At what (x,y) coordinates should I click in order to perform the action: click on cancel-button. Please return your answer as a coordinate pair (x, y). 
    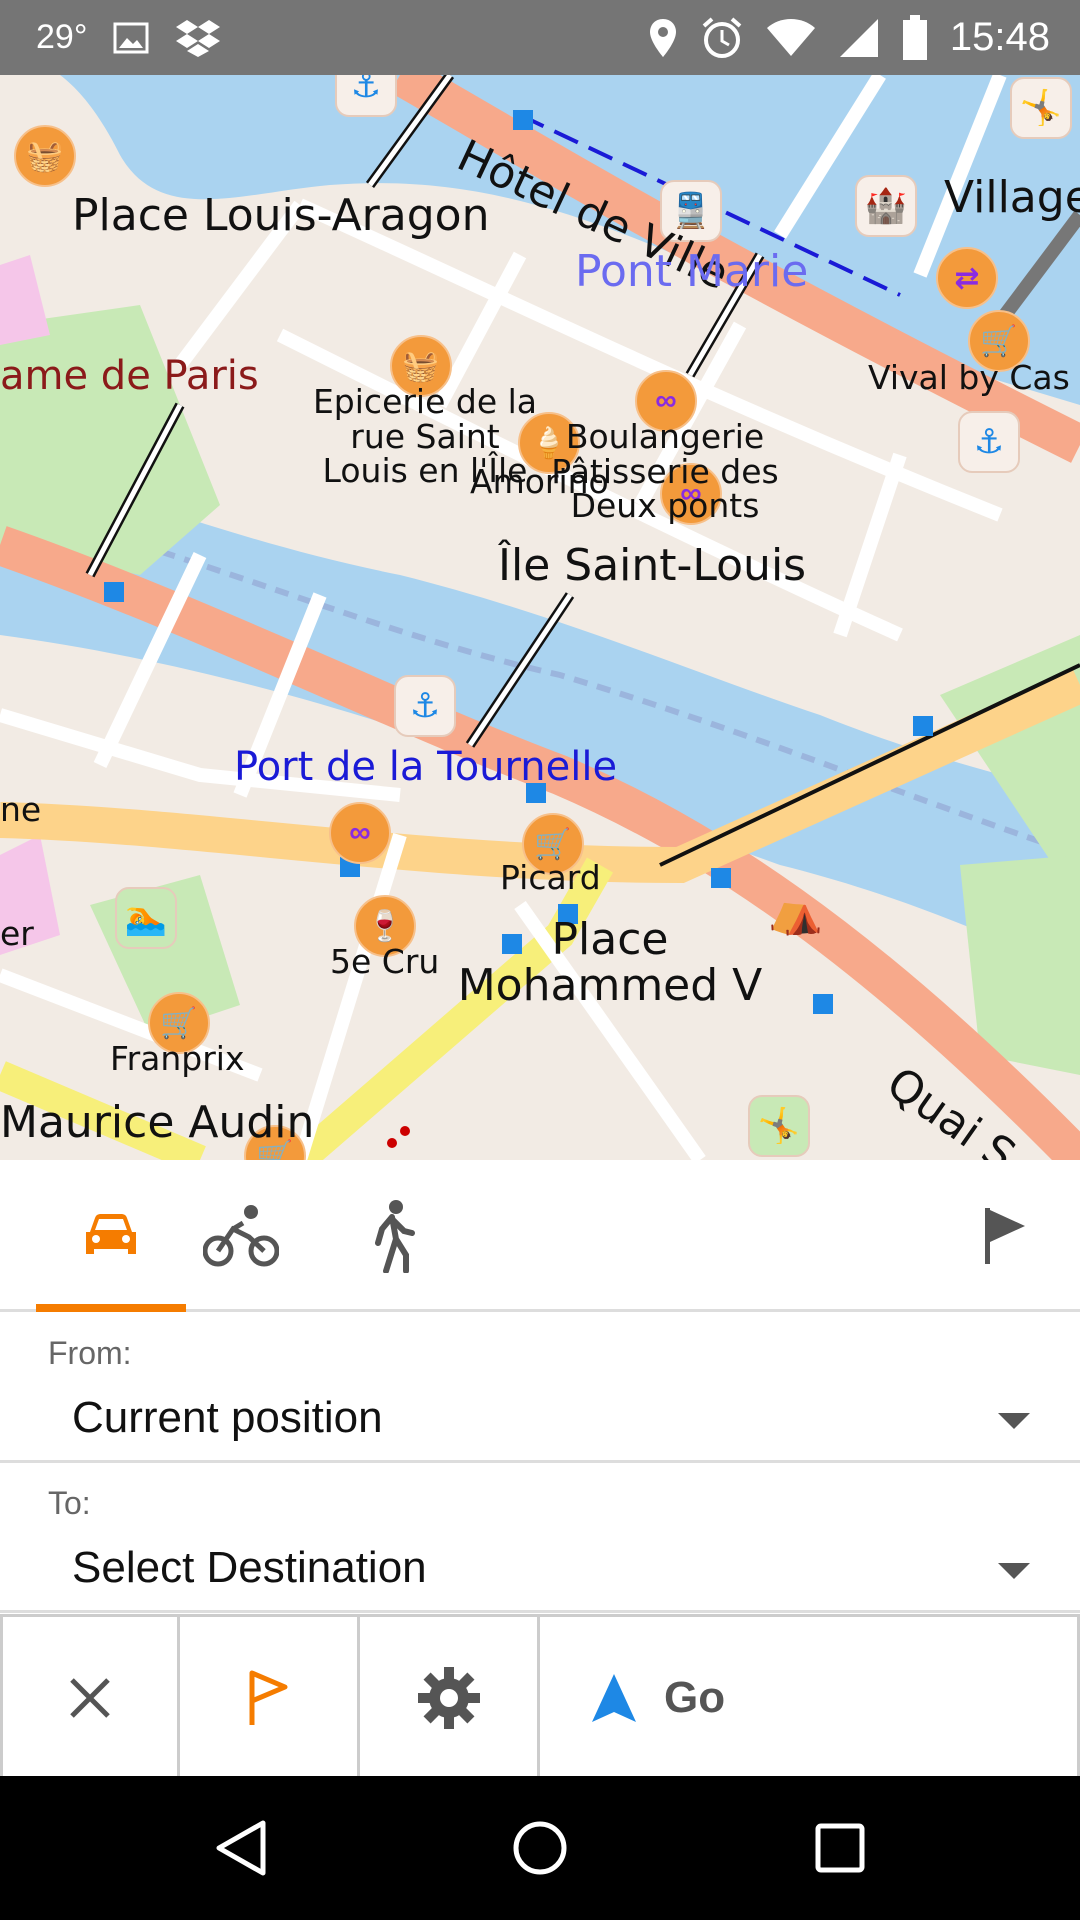
    Looking at the image, I should click on (90, 1698).